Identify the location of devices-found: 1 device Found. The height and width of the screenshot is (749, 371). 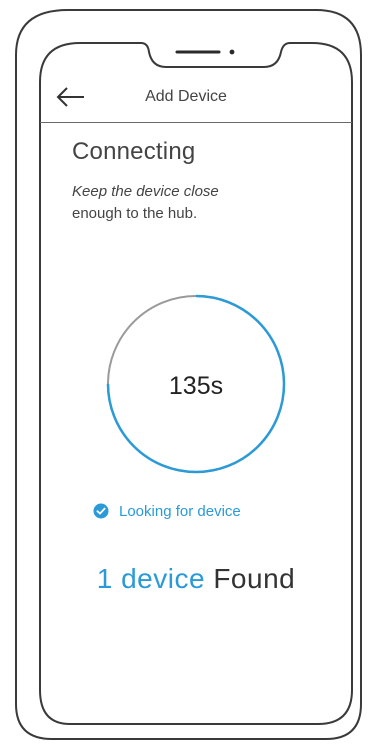
(185, 579).